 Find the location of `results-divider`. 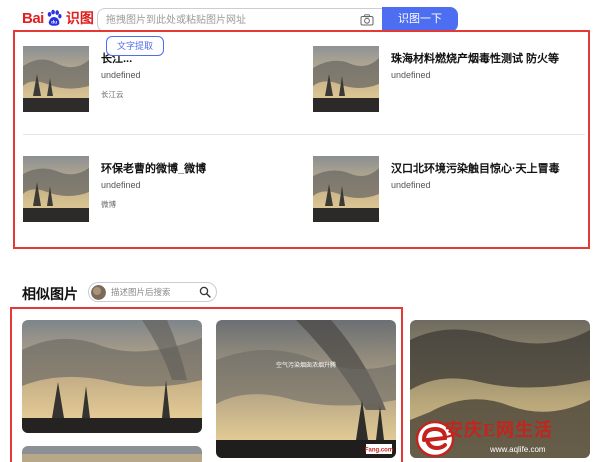

results-divider is located at coordinates (304, 134).